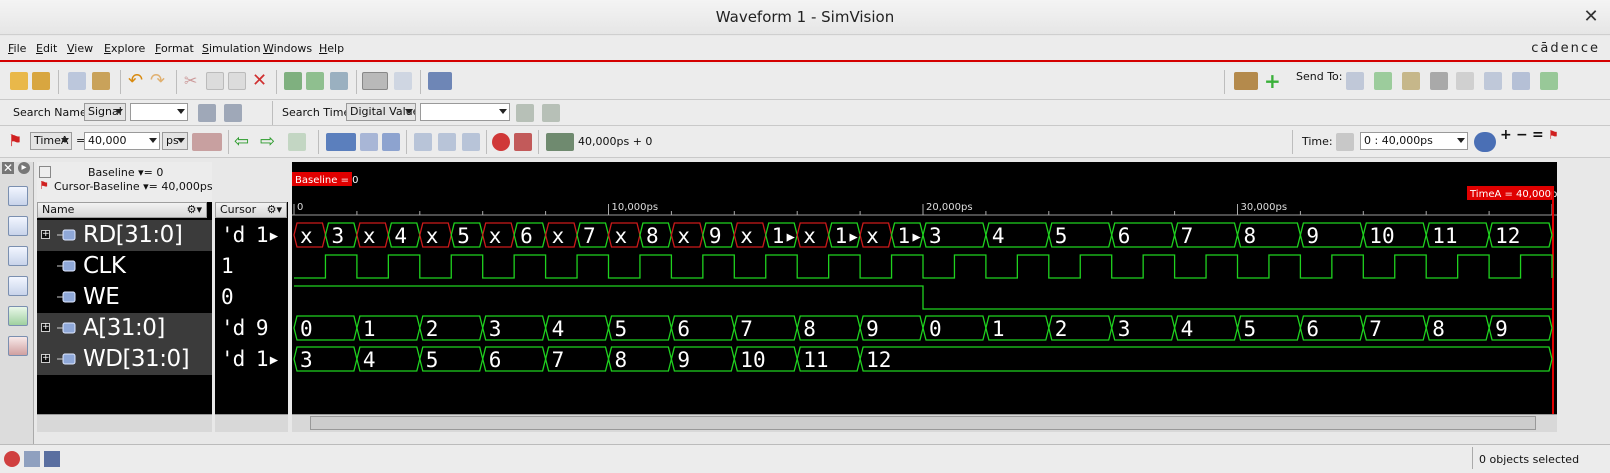 The height and width of the screenshot is (473, 1610). I want to click on create-bus-icon, so click(293, 81).